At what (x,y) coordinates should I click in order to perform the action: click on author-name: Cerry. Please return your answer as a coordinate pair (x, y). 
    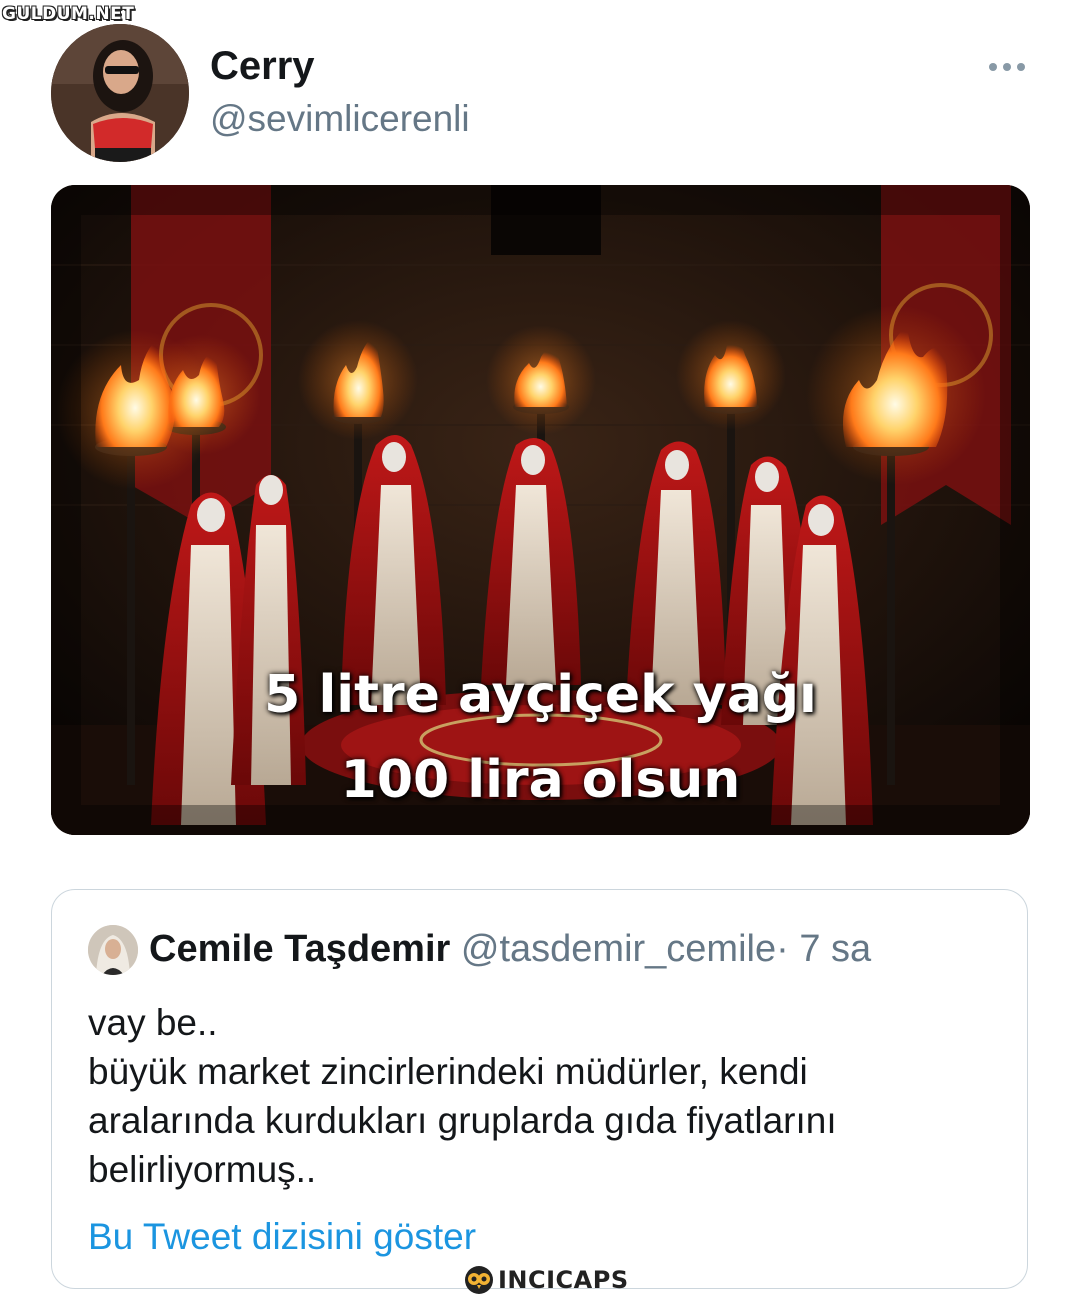
    Looking at the image, I should click on (262, 66).